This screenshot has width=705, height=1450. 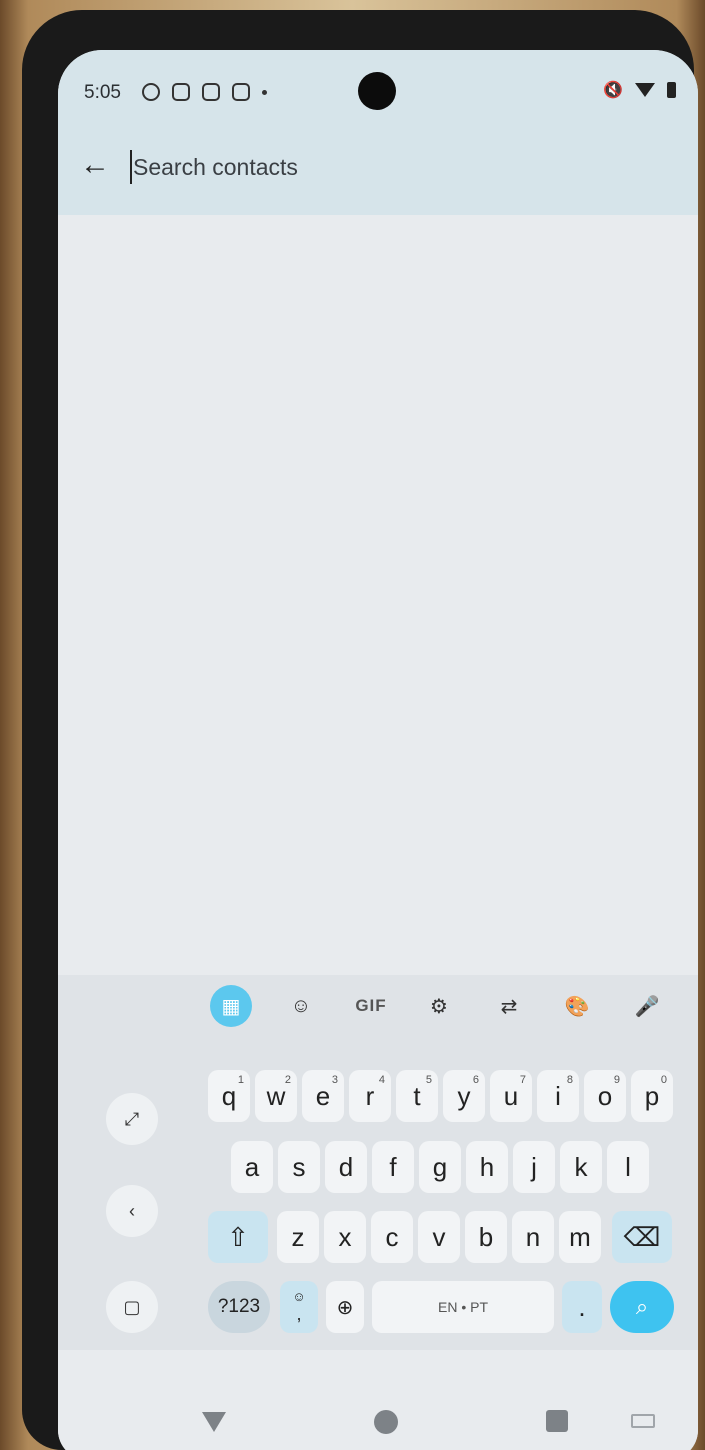 I want to click on key-label: w, so click(x=276, y=1095).